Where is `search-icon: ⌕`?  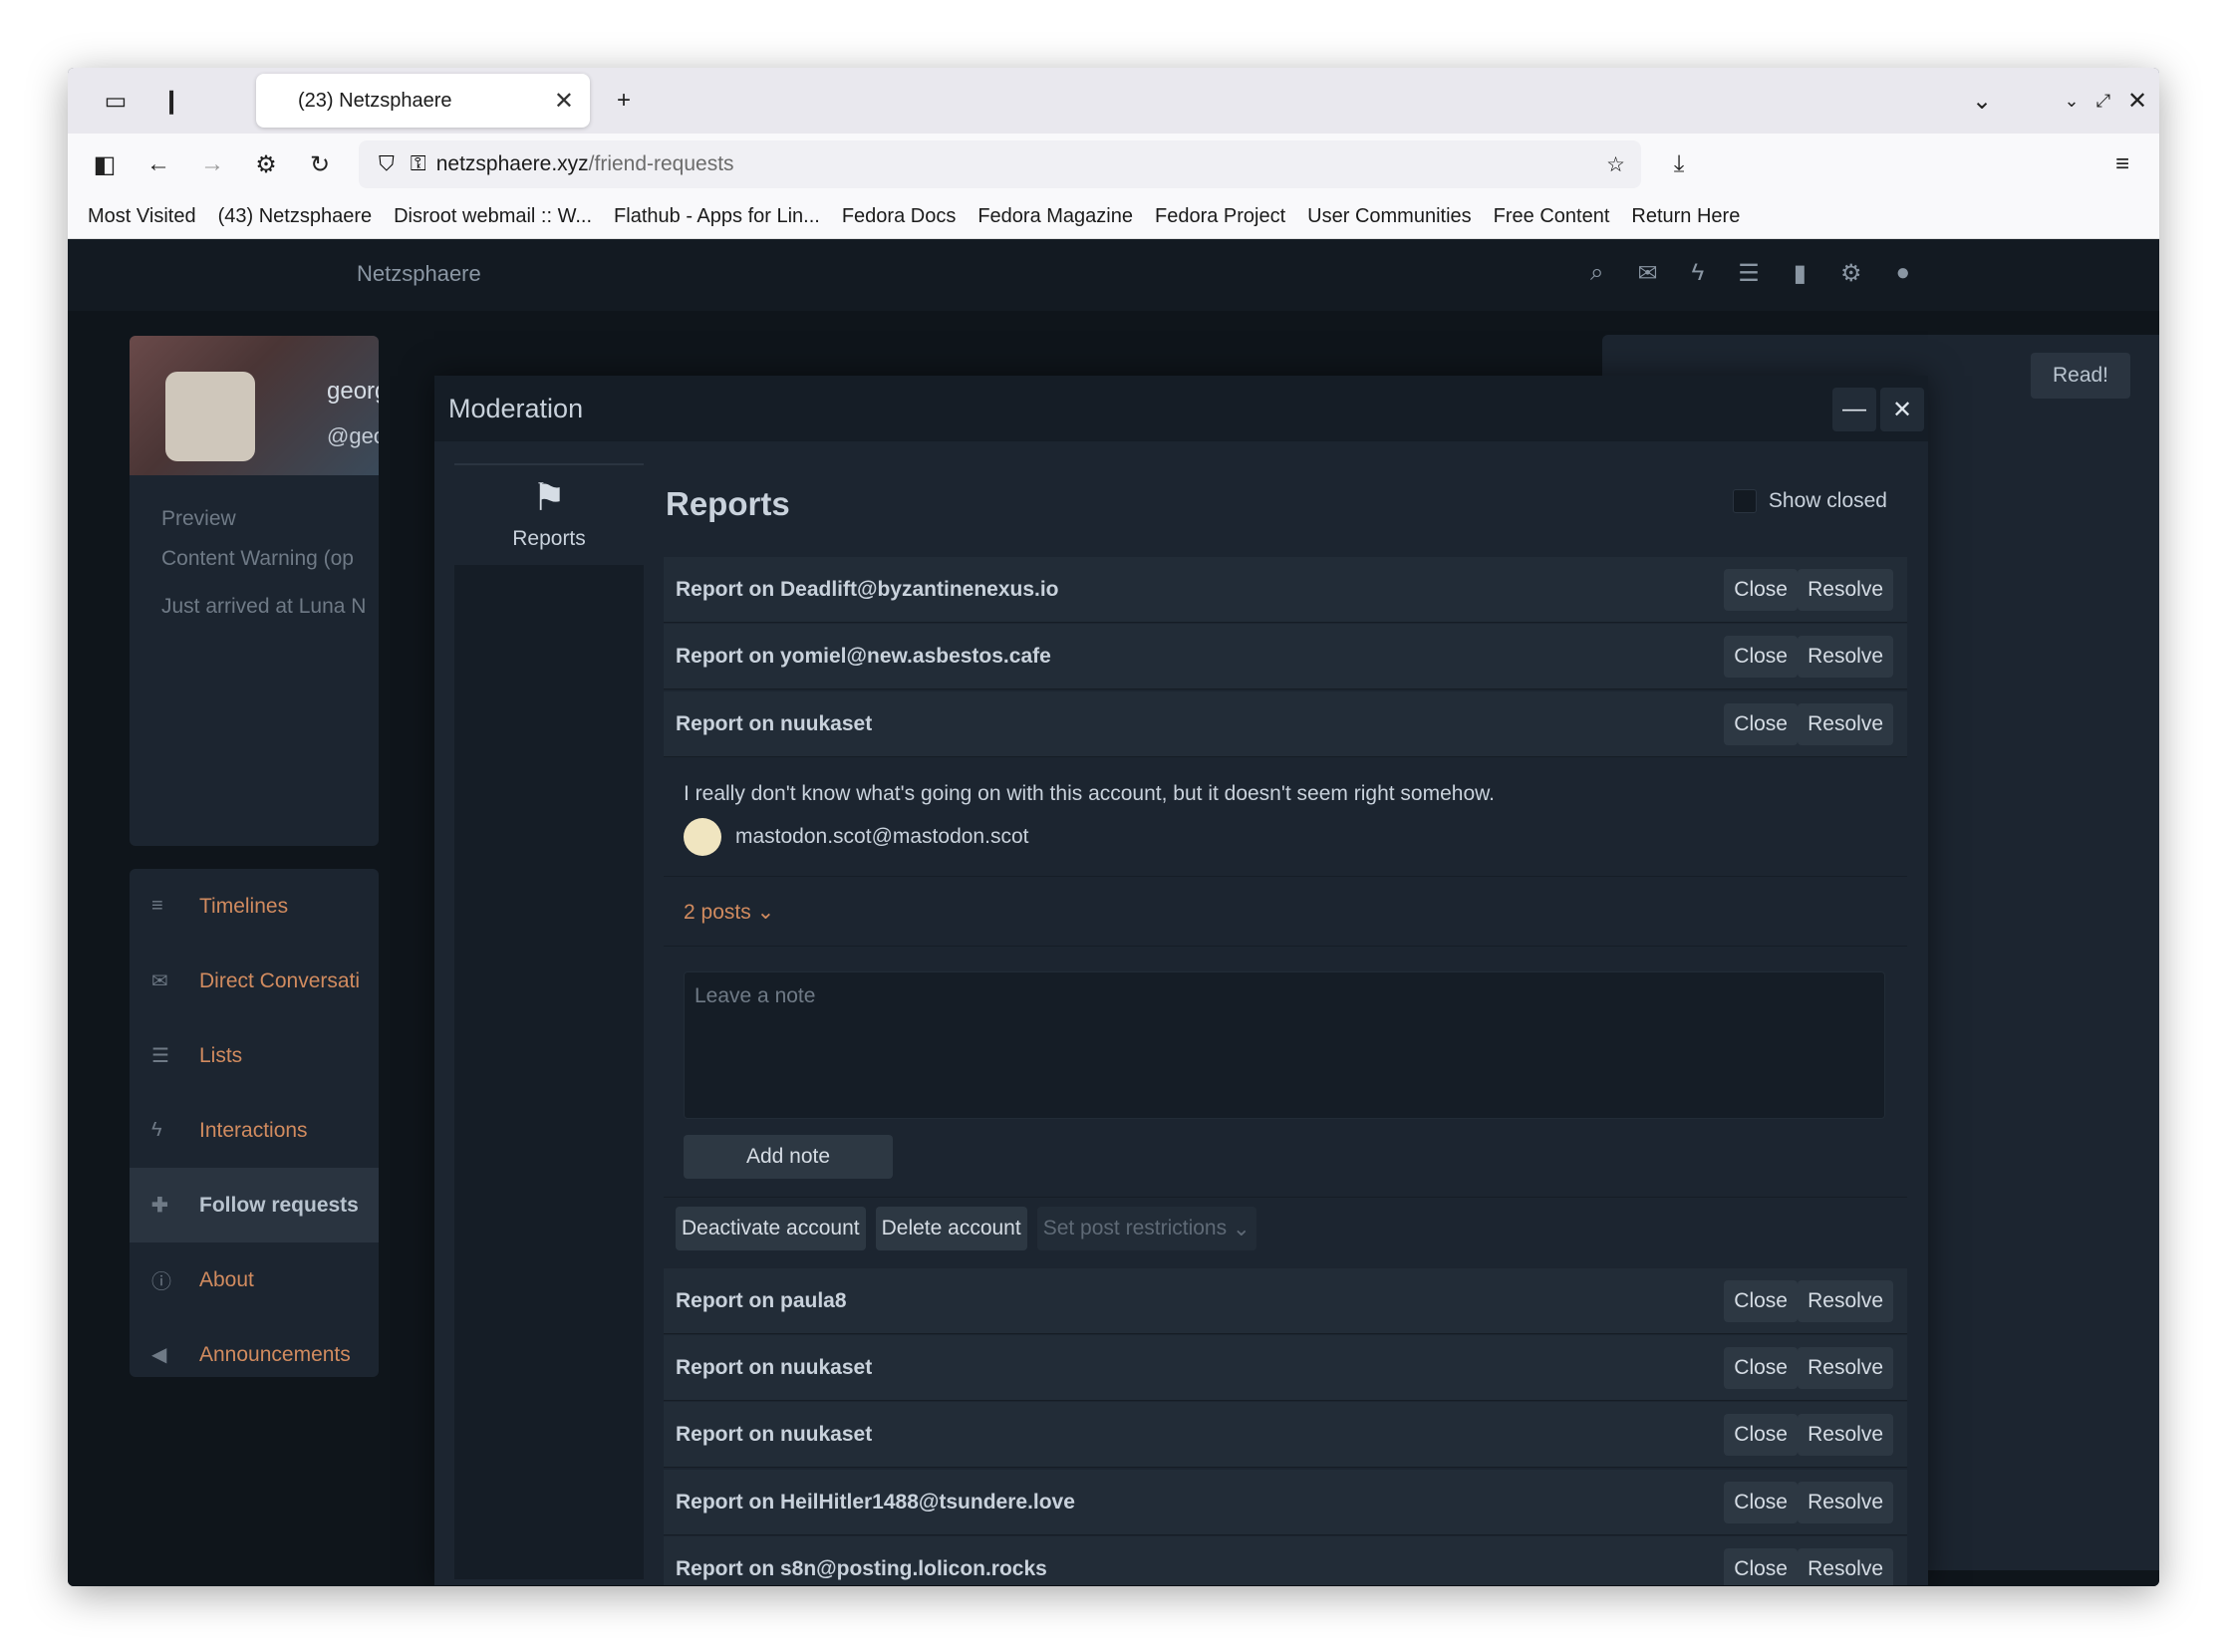
search-icon: ⌕ is located at coordinates (1596, 273).